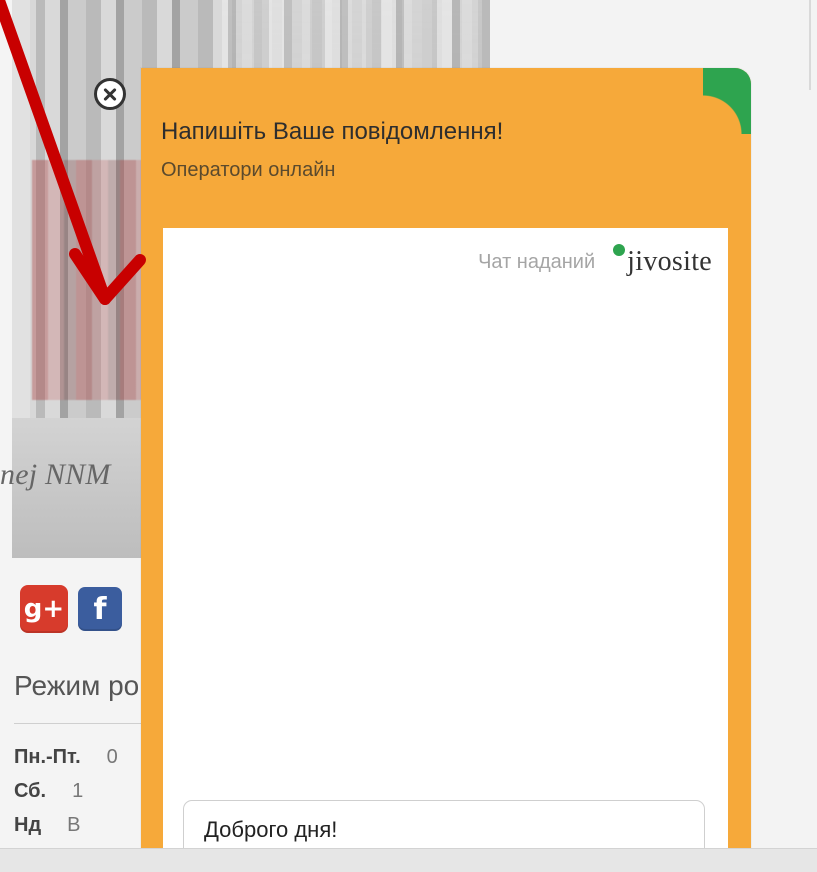 The height and width of the screenshot is (872, 817). What do you see at coordinates (408, 860) in the screenshot?
I see `bottom-bar` at bounding box center [408, 860].